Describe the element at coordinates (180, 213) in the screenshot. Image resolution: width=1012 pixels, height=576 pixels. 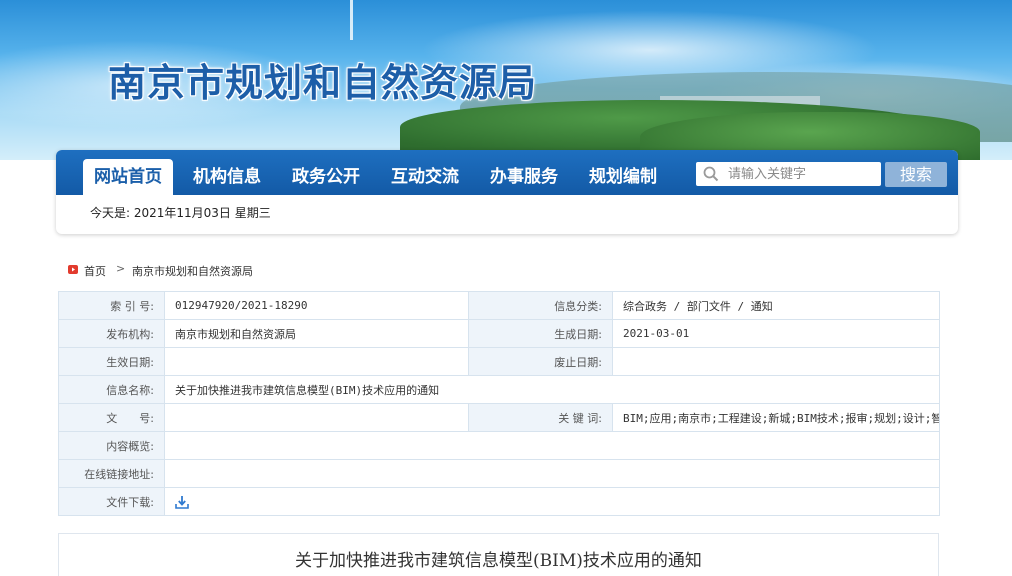
I see `today-date: 今天是: 2021年11月03日 星期三` at that location.